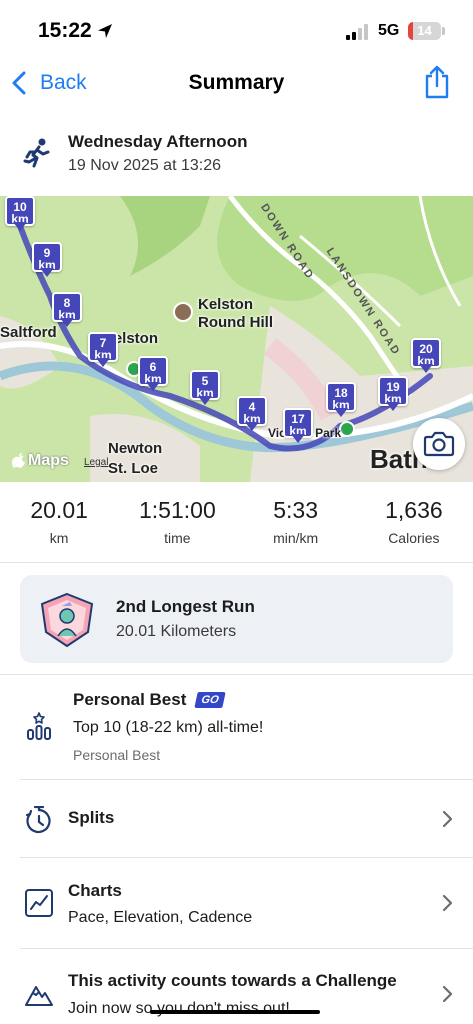 Image resolution: width=473 pixels, height=1024 pixels. Describe the element at coordinates (437, 82) in the screenshot. I see `share-icon` at that location.